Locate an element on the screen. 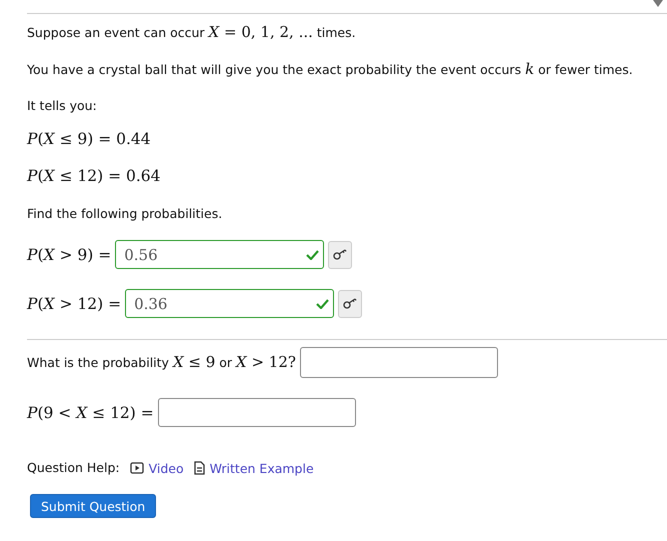  help-label: Question Help: is located at coordinates (73, 468).